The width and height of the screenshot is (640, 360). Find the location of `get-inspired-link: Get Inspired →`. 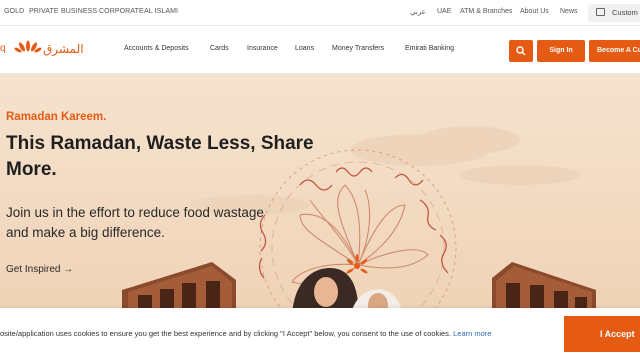

get-inspired-link: Get Inspired → is located at coordinates (39, 269).